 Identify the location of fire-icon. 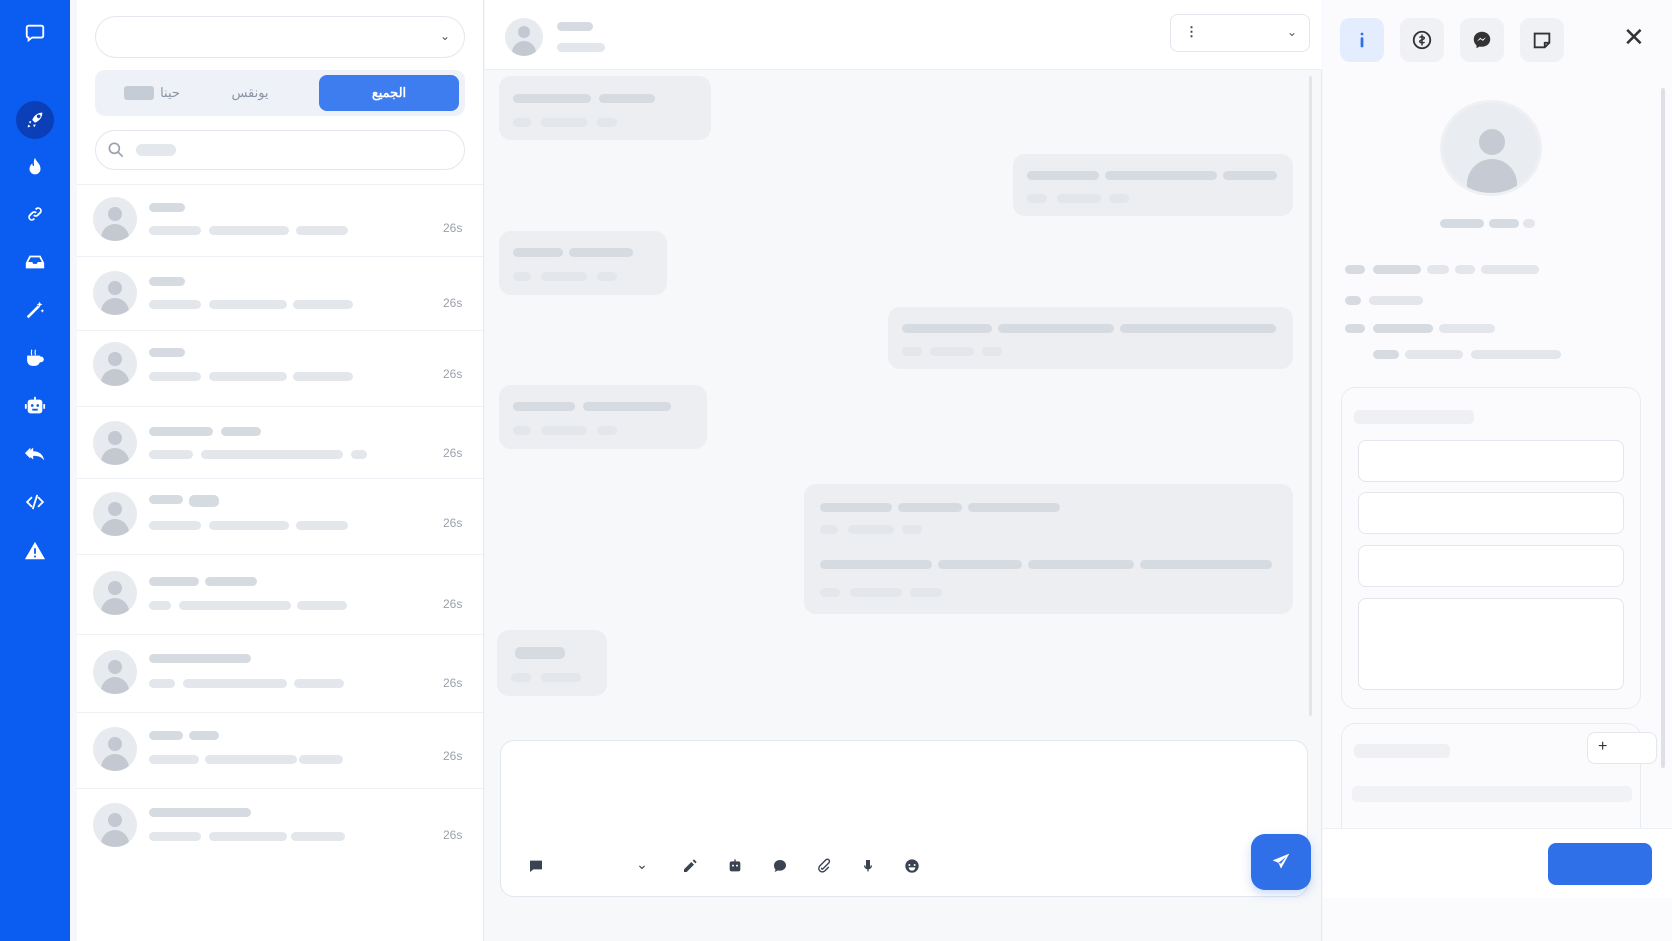
(35, 167).